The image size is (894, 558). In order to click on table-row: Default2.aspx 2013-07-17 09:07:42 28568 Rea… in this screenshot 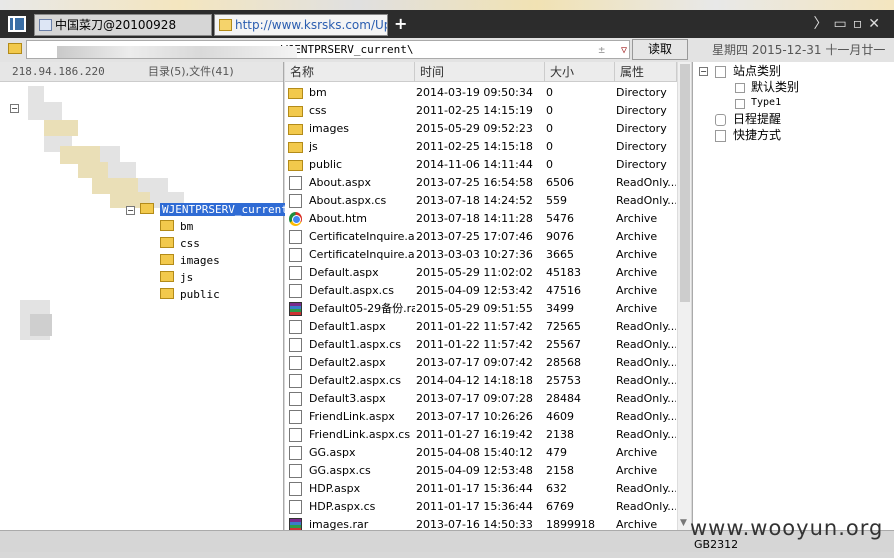, I will do `click(481, 363)`.